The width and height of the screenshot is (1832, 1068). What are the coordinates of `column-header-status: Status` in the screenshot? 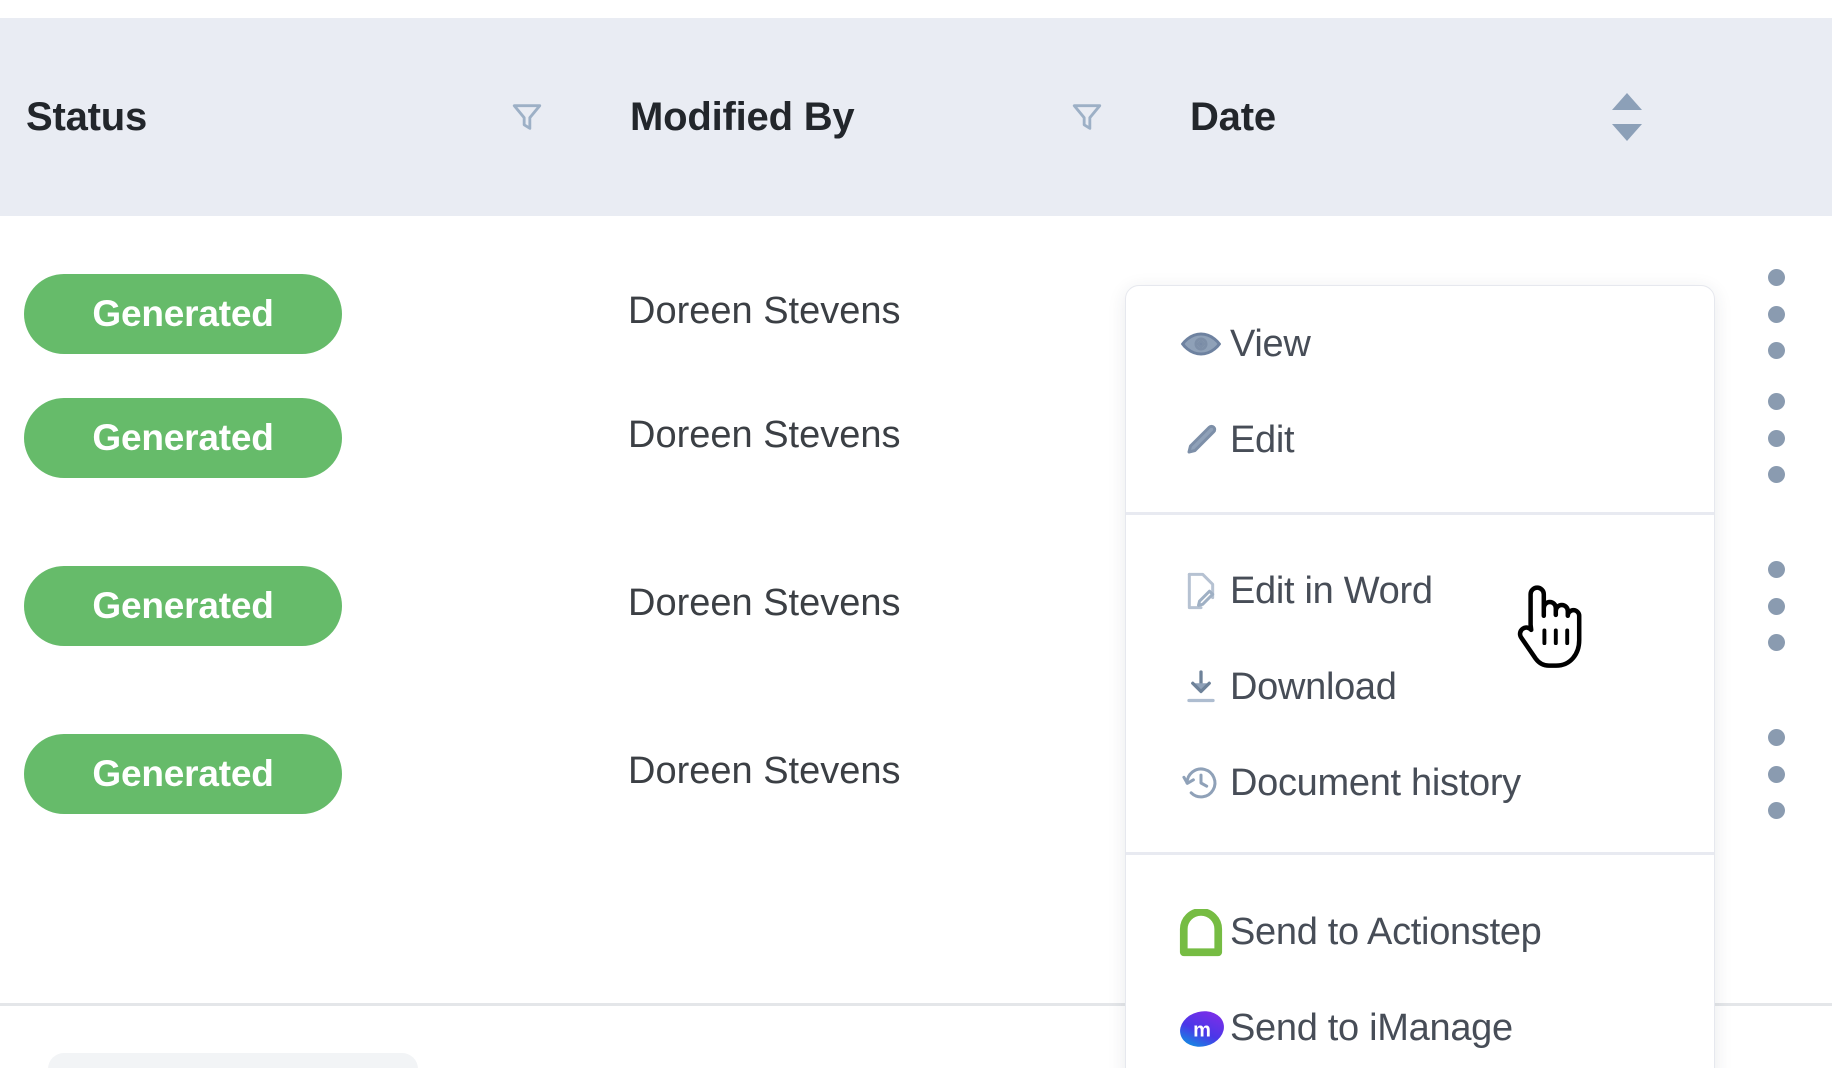 It's located at (86, 117).